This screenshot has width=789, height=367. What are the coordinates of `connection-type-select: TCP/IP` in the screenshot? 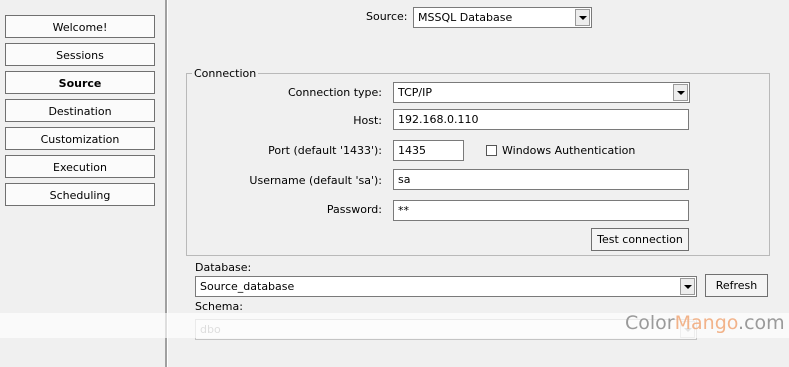 It's located at (541, 92).